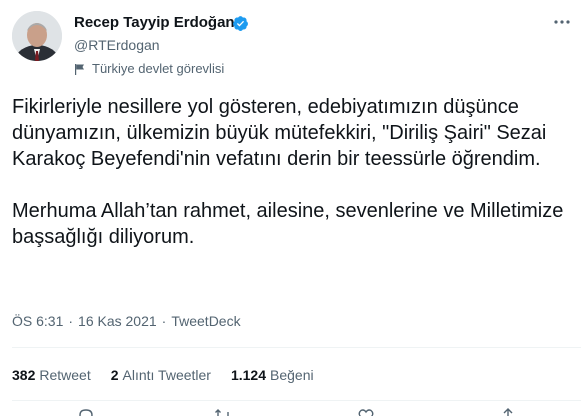  I want to click on author-display-name: Recep Tayyip Erdoğan, so click(154, 23).